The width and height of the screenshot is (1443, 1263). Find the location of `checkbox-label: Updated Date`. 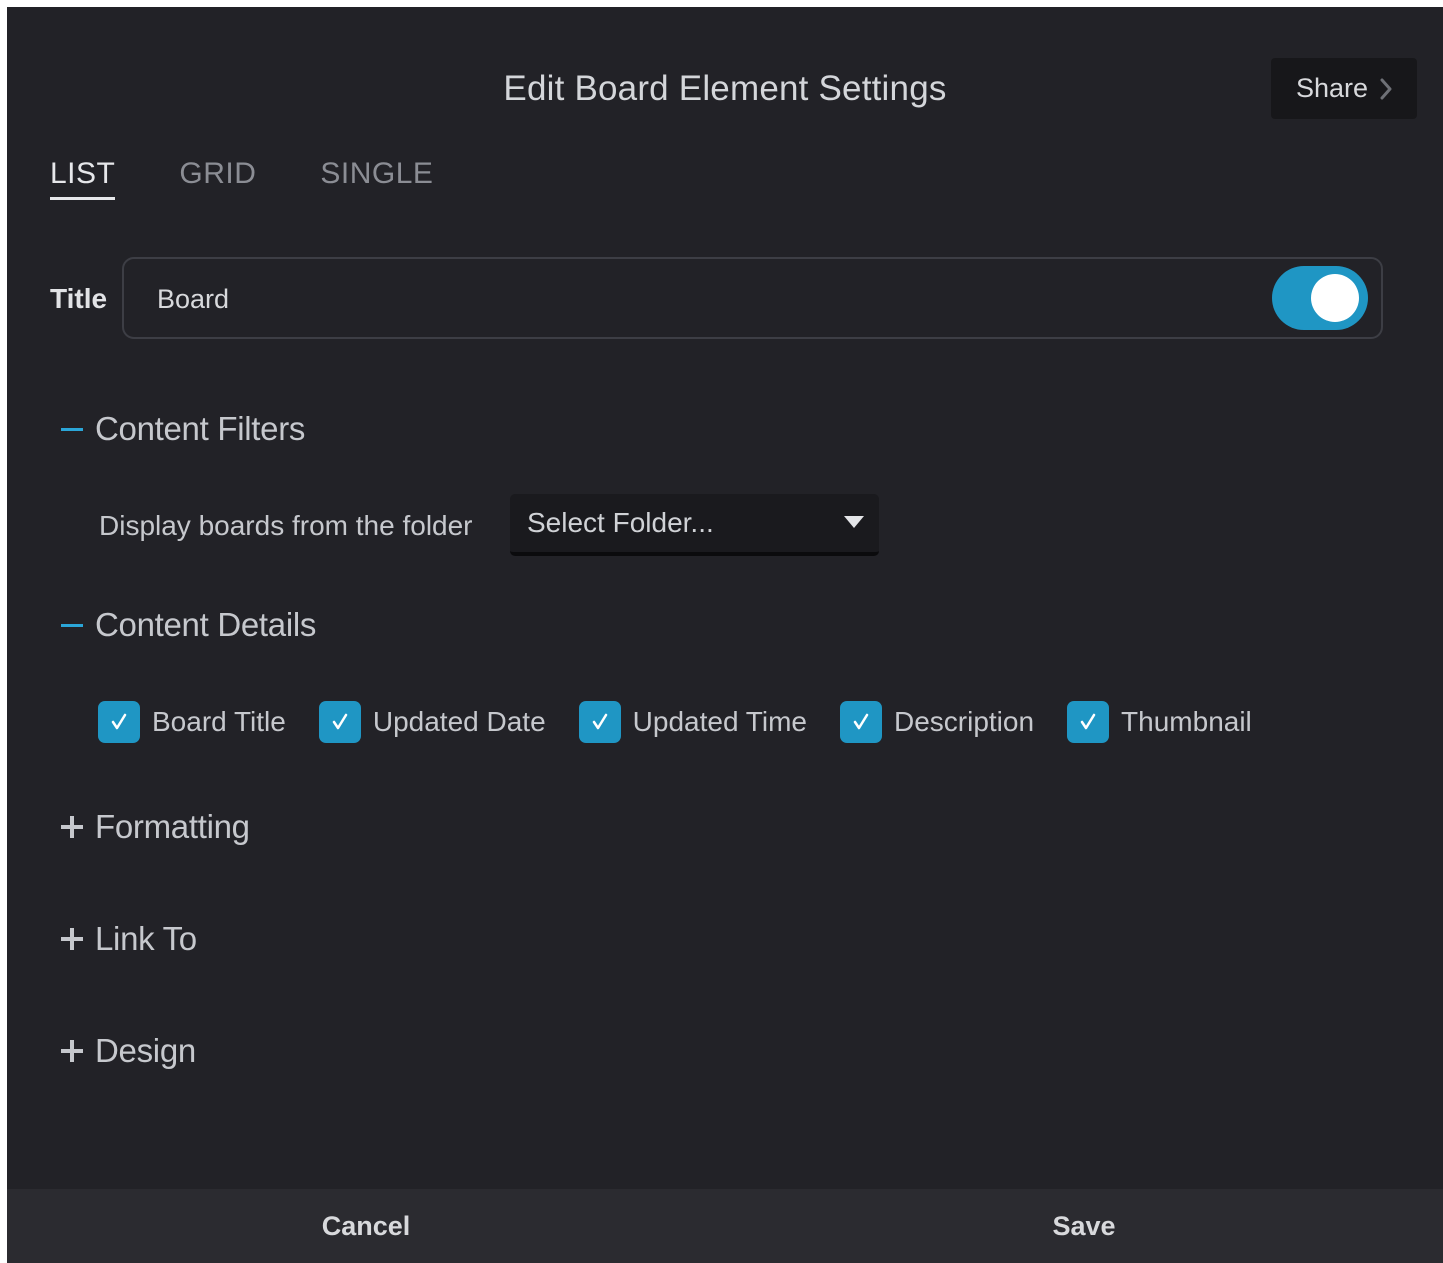

checkbox-label: Updated Date is located at coordinates (459, 721).